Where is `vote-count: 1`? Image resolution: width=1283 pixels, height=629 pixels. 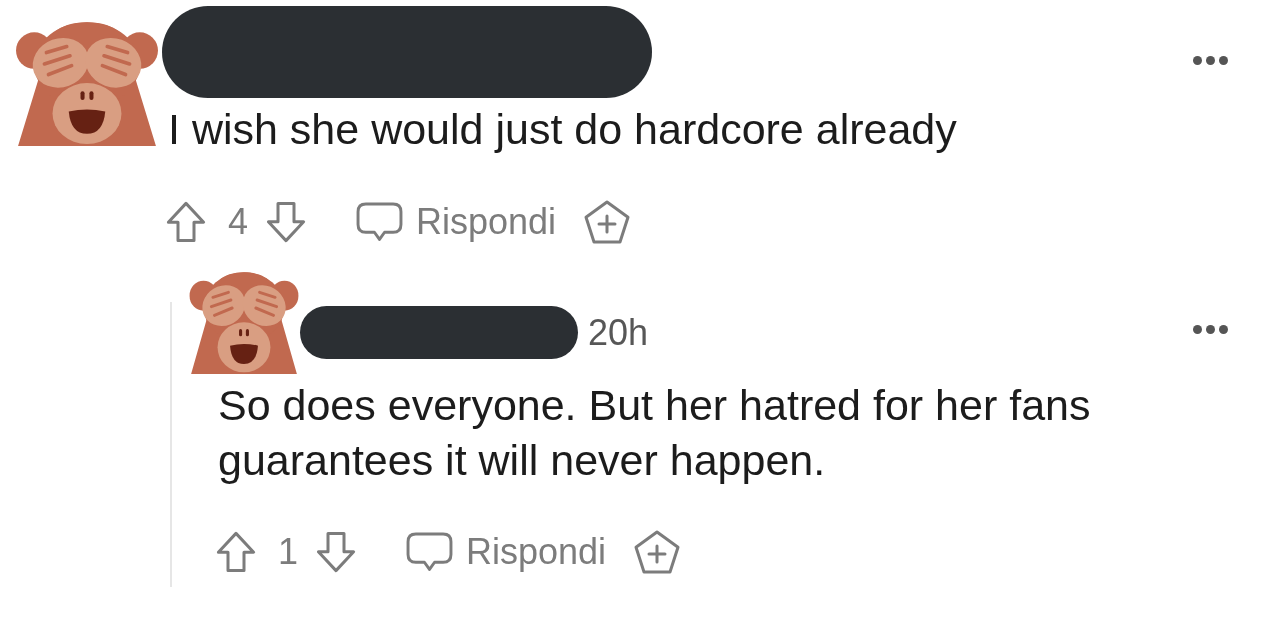 vote-count: 1 is located at coordinates (288, 552).